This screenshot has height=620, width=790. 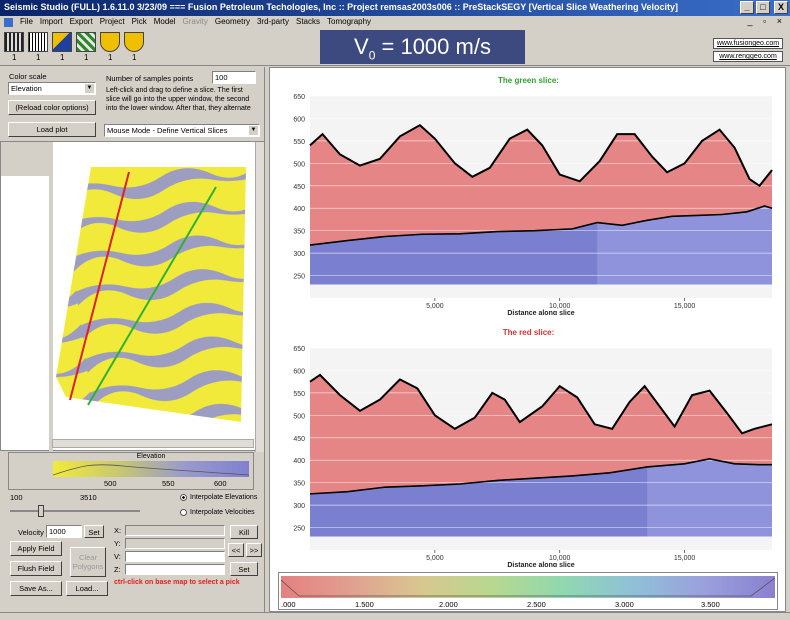 What do you see at coordinates (763, 7) in the screenshot?
I see `maximize-button: □` at bounding box center [763, 7].